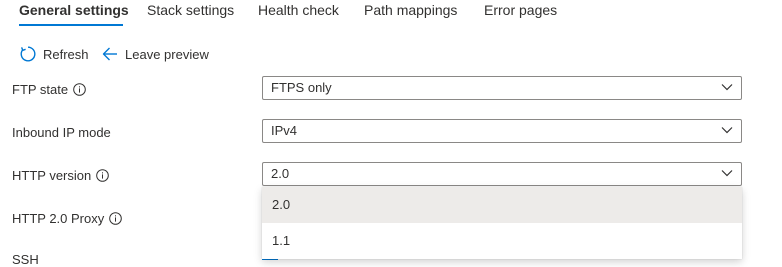 Image resolution: width=782 pixels, height=267 pixels. Describe the element at coordinates (74, 10) in the screenshot. I see `tab-general-settings: General settings` at that location.